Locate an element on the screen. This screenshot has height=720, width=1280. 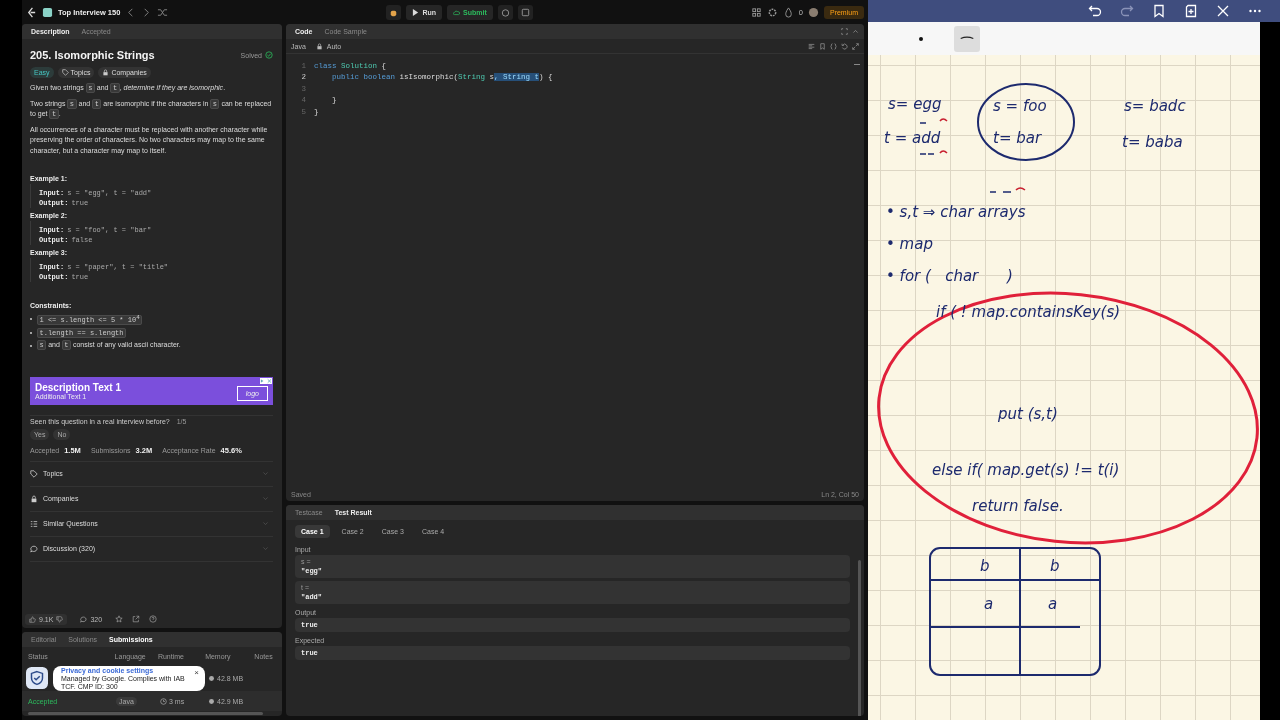
play-icon is located at coordinates (416, 12).